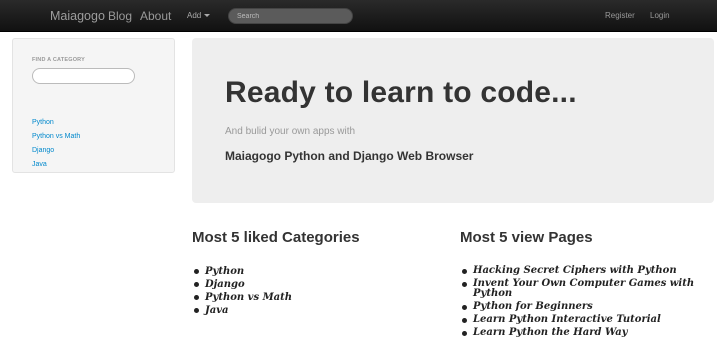 The width and height of the screenshot is (717, 360). Describe the element at coordinates (358, 16) in the screenshot. I see `top-navbar: Maiagogo Blog About Add Register Login` at that location.